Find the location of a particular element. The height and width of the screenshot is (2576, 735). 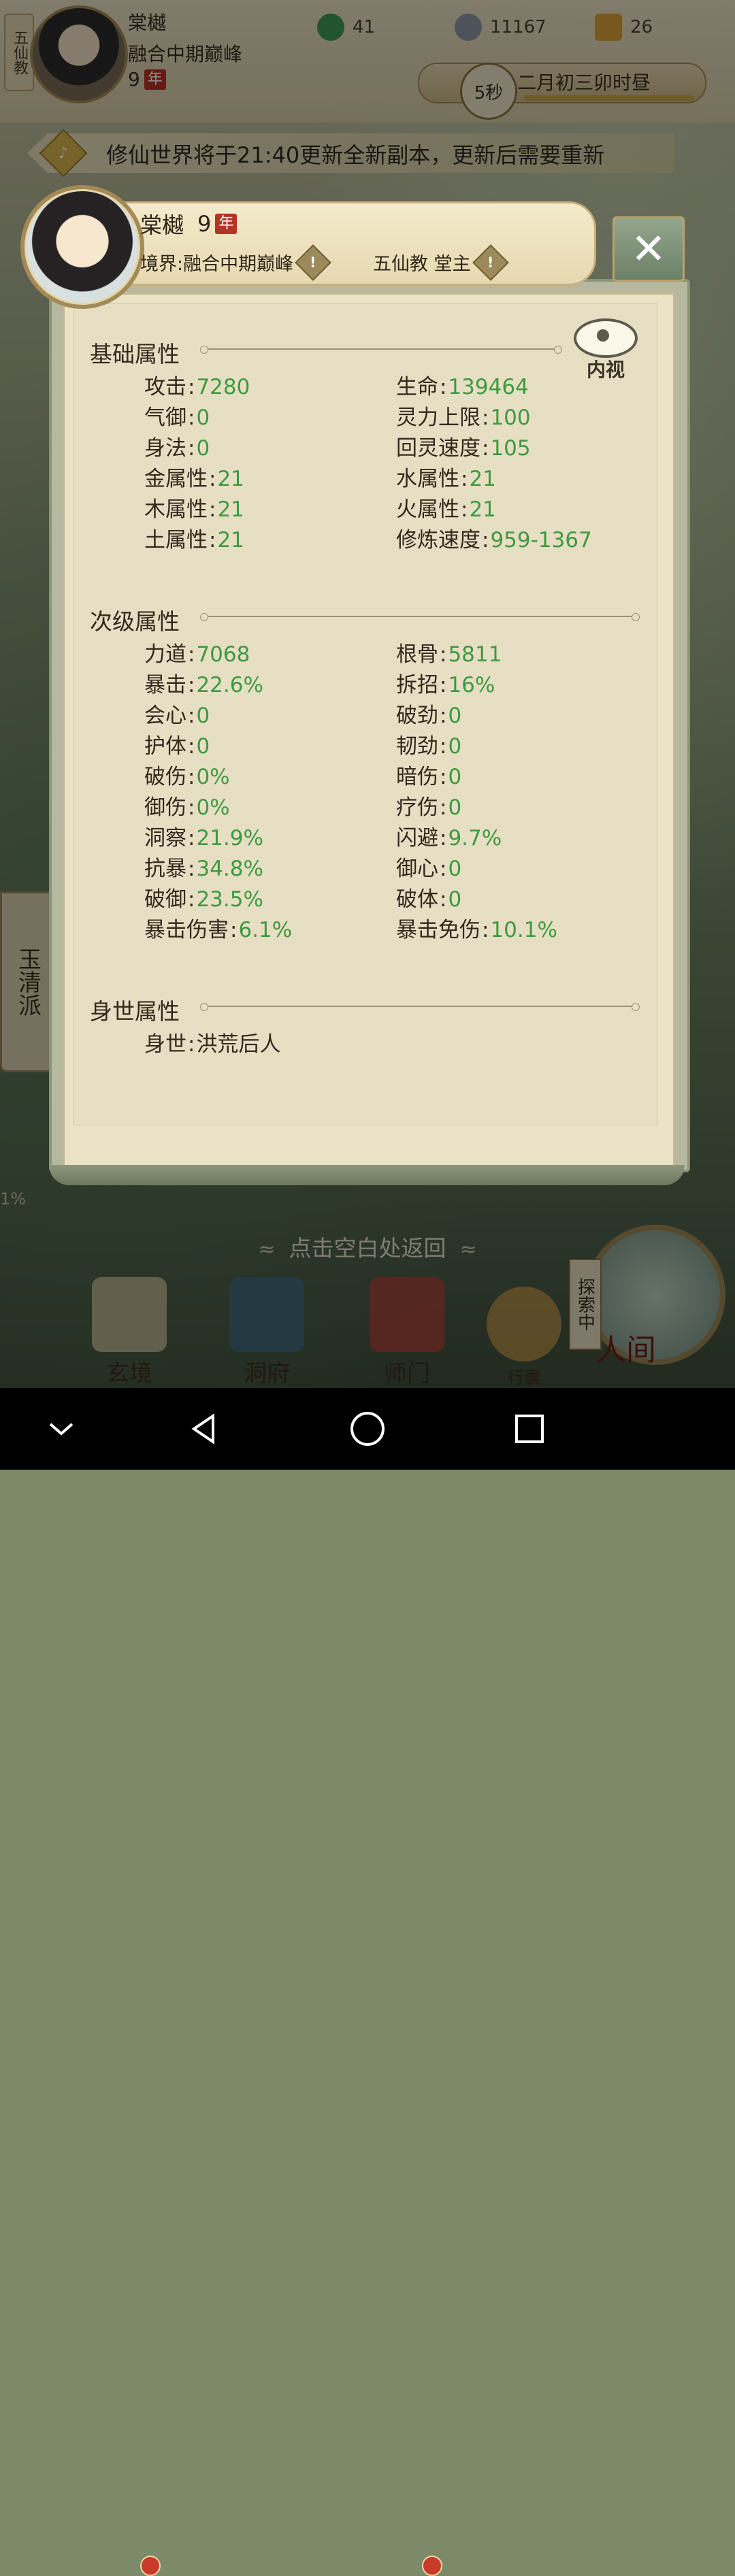

profile-realm-text: 境界:融合中期巅峰 is located at coordinates (217, 265).